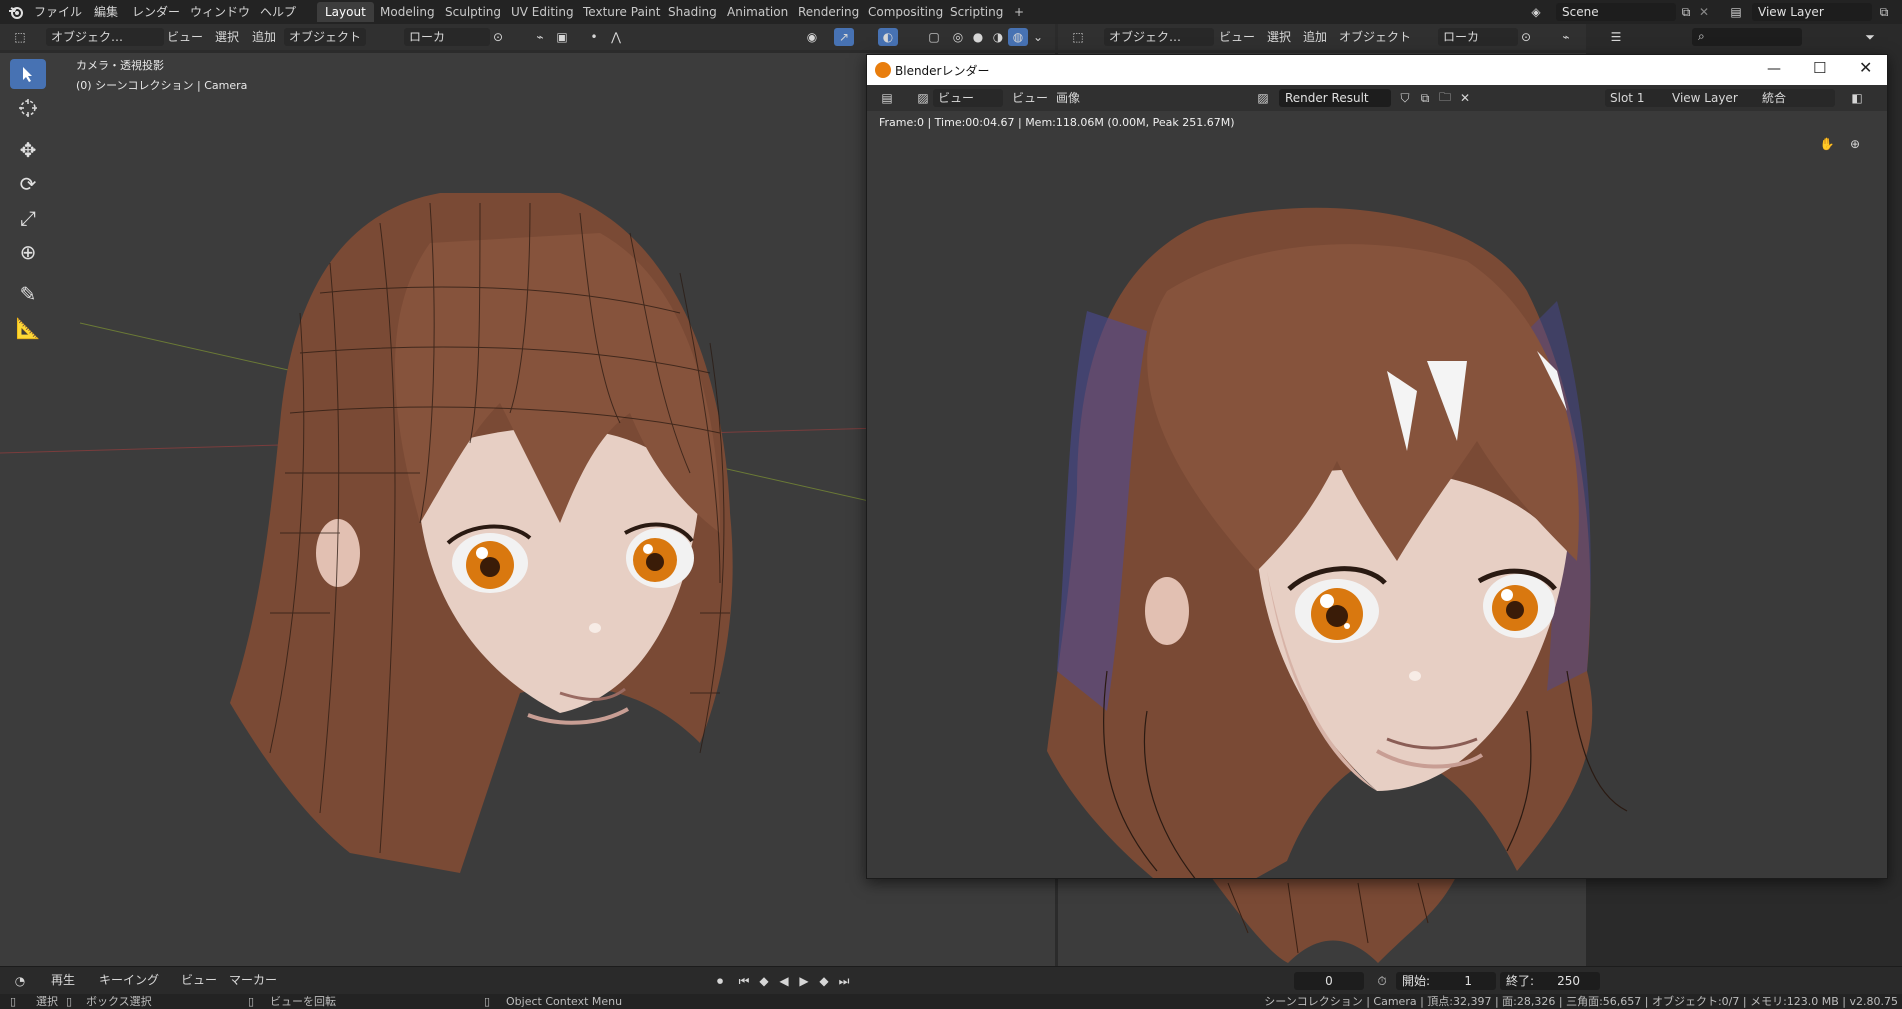 The width and height of the screenshot is (1902, 1009). I want to click on measure-tool-icon: 📐, so click(28, 328).